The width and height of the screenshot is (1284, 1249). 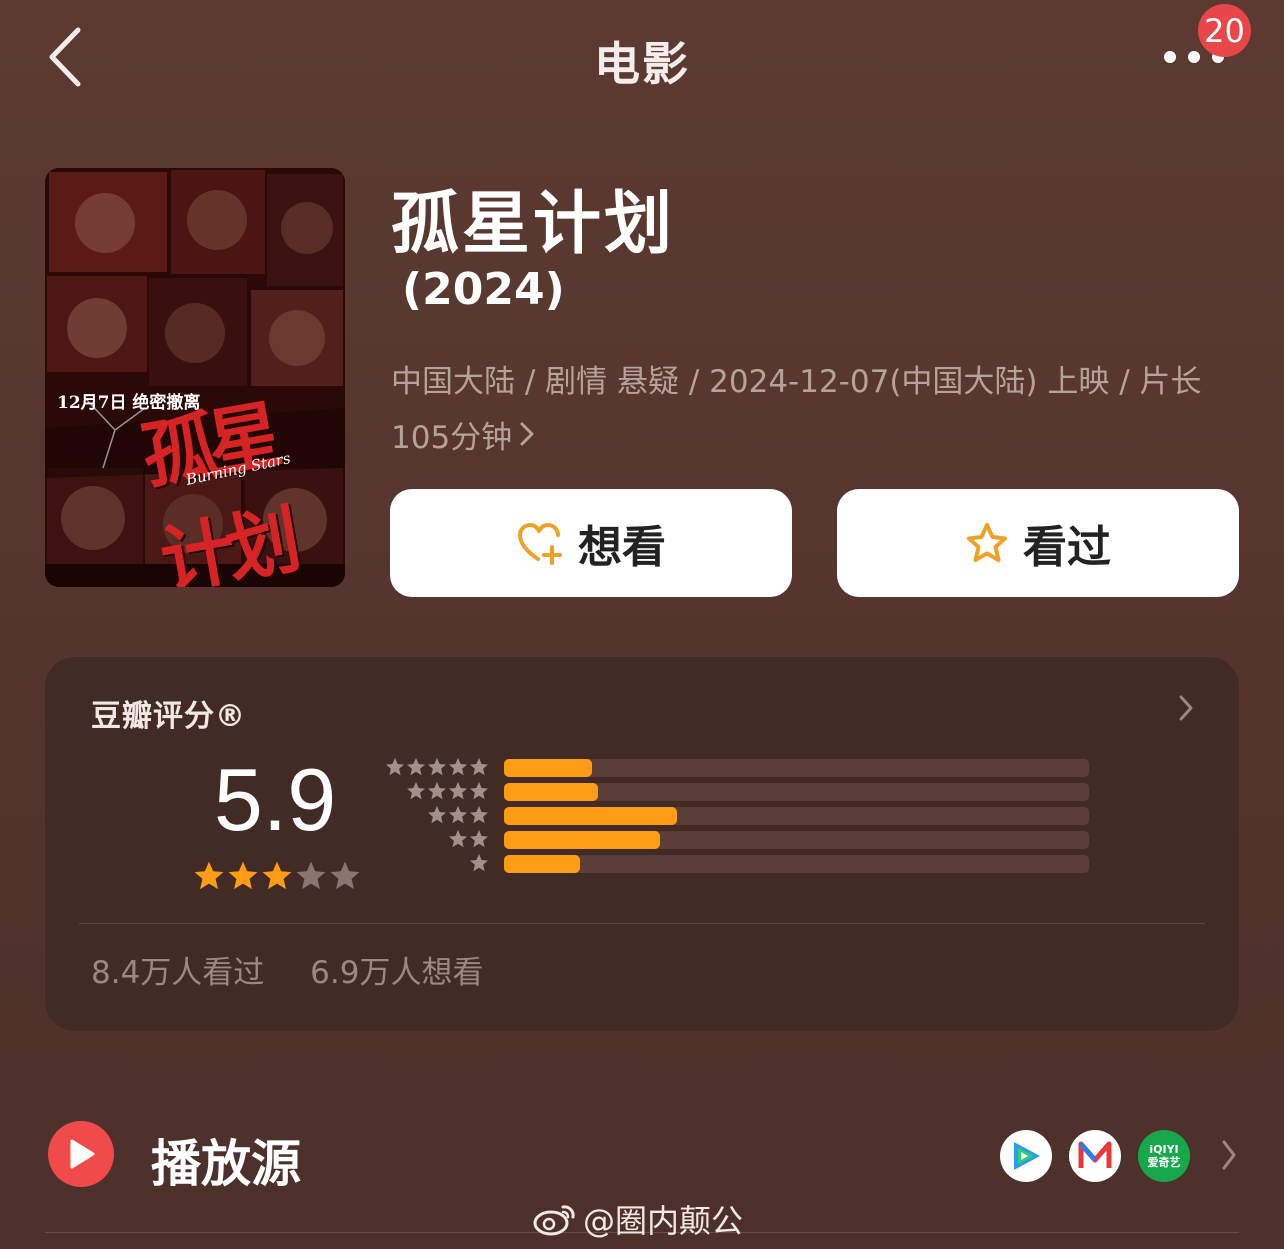 What do you see at coordinates (195, 377) in the screenshot?
I see `movie-poster: 12月7日 绝密撤离 孤星计划 Burning Stars` at bounding box center [195, 377].